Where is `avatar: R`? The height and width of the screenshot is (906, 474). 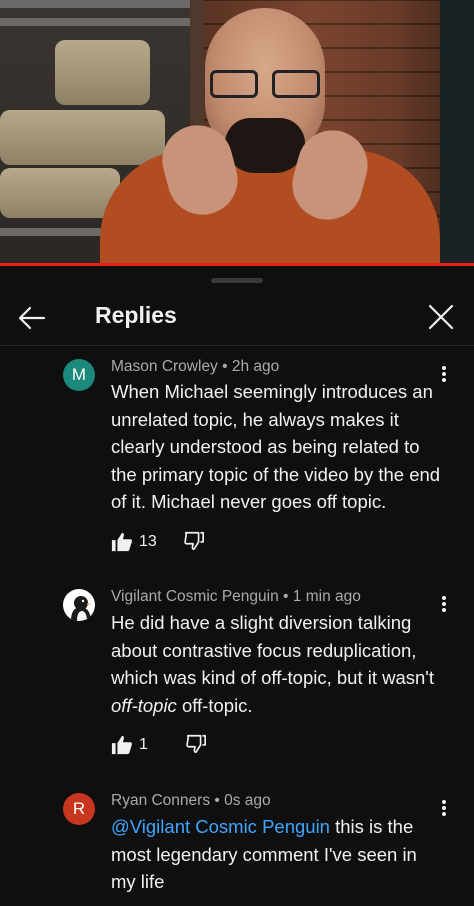 avatar: R is located at coordinates (79, 809).